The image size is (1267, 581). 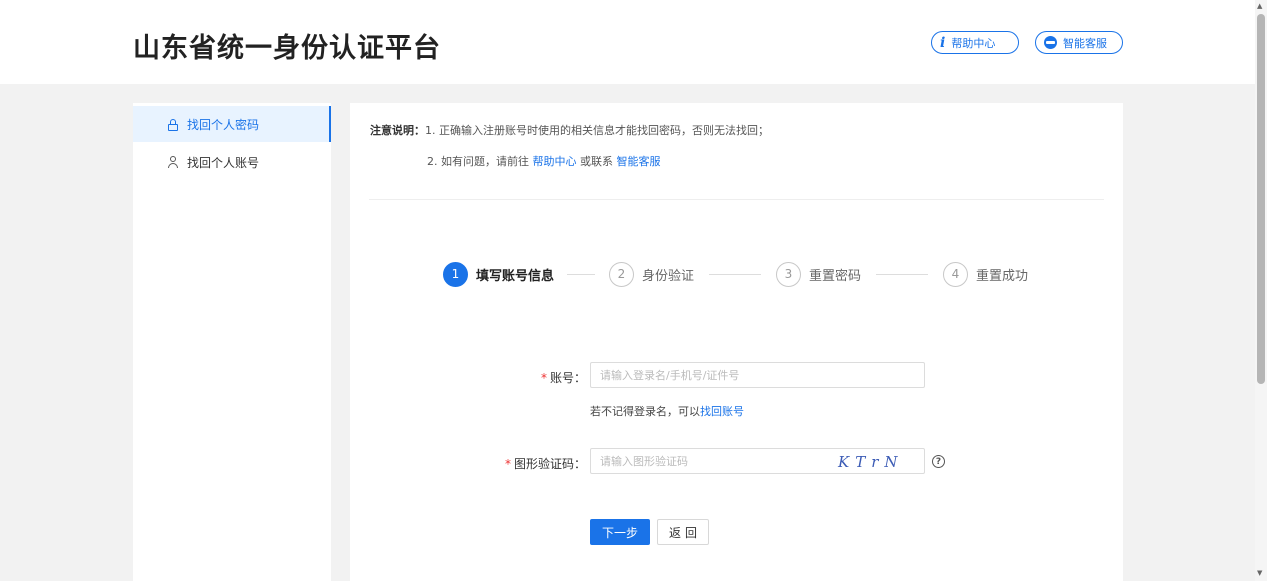 I want to click on progress-steps: 1 填写账号信息 2 身份验证 3 重置密码 4 重置成功, so click(x=736, y=275).